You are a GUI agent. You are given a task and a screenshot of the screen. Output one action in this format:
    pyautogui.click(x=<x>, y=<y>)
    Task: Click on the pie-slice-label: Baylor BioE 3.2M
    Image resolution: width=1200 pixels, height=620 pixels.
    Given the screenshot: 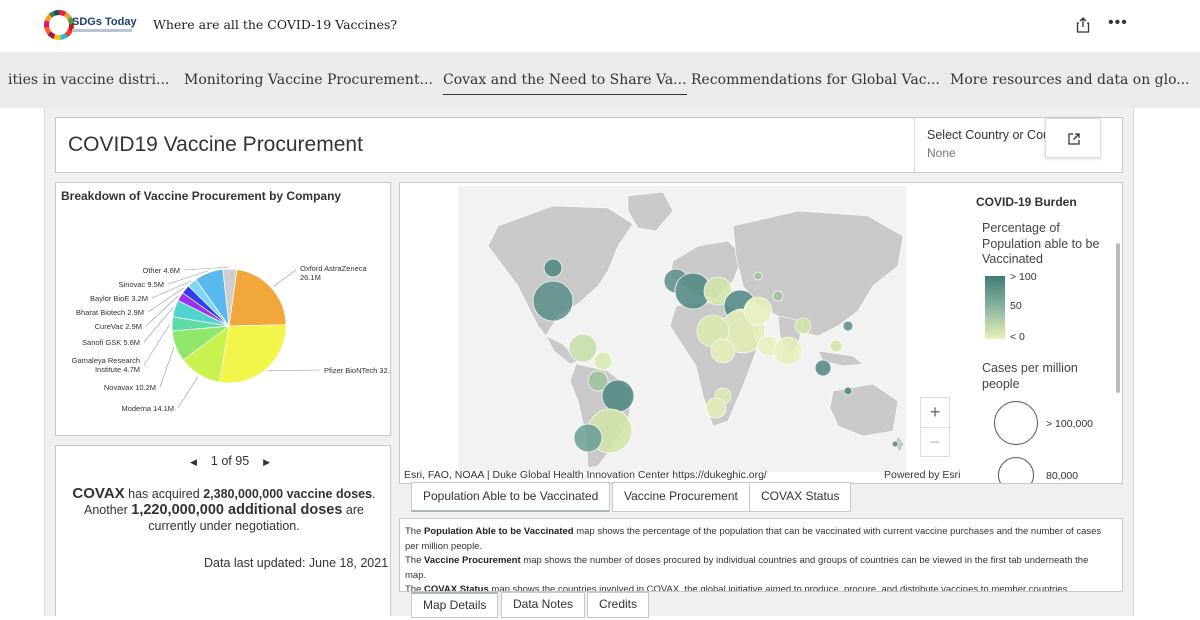 What is the action you would take?
    pyautogui.click(x=119, y=298)
    